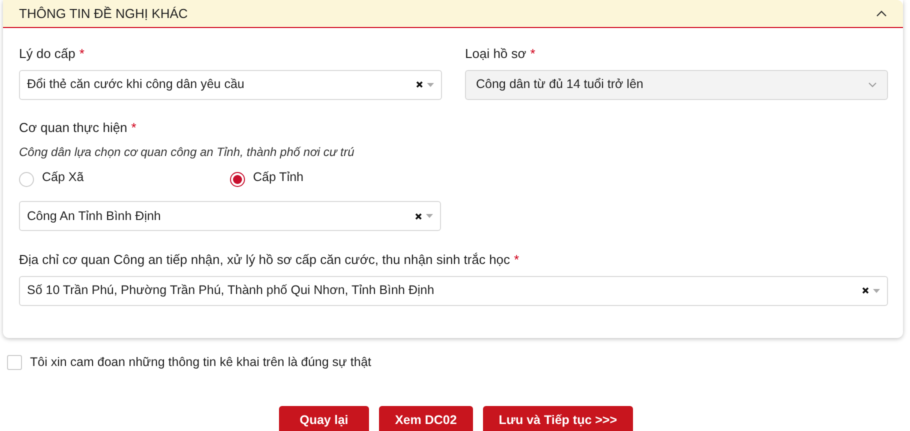  What do you see at coordinates (425, 418) in the screenshot?
I see `action-button: Xem DC02` at bounding box center [425, 418].